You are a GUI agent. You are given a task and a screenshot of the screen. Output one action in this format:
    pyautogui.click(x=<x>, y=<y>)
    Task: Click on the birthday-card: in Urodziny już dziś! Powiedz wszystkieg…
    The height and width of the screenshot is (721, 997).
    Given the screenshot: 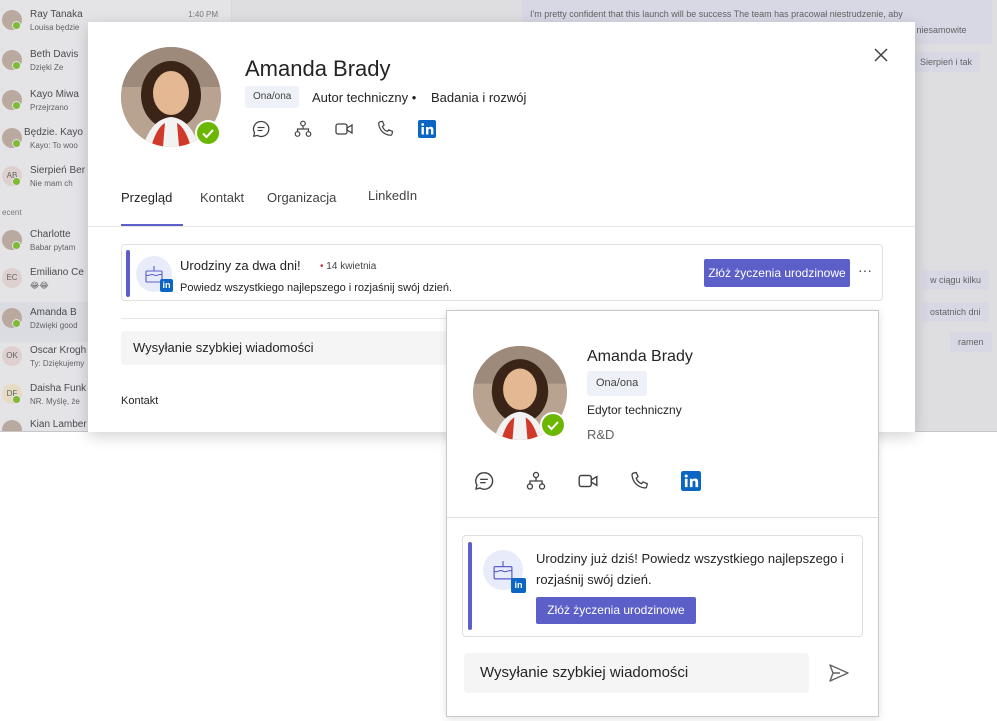 What is the action you would take?
    pyautogui.click(x=662, y=586)
    